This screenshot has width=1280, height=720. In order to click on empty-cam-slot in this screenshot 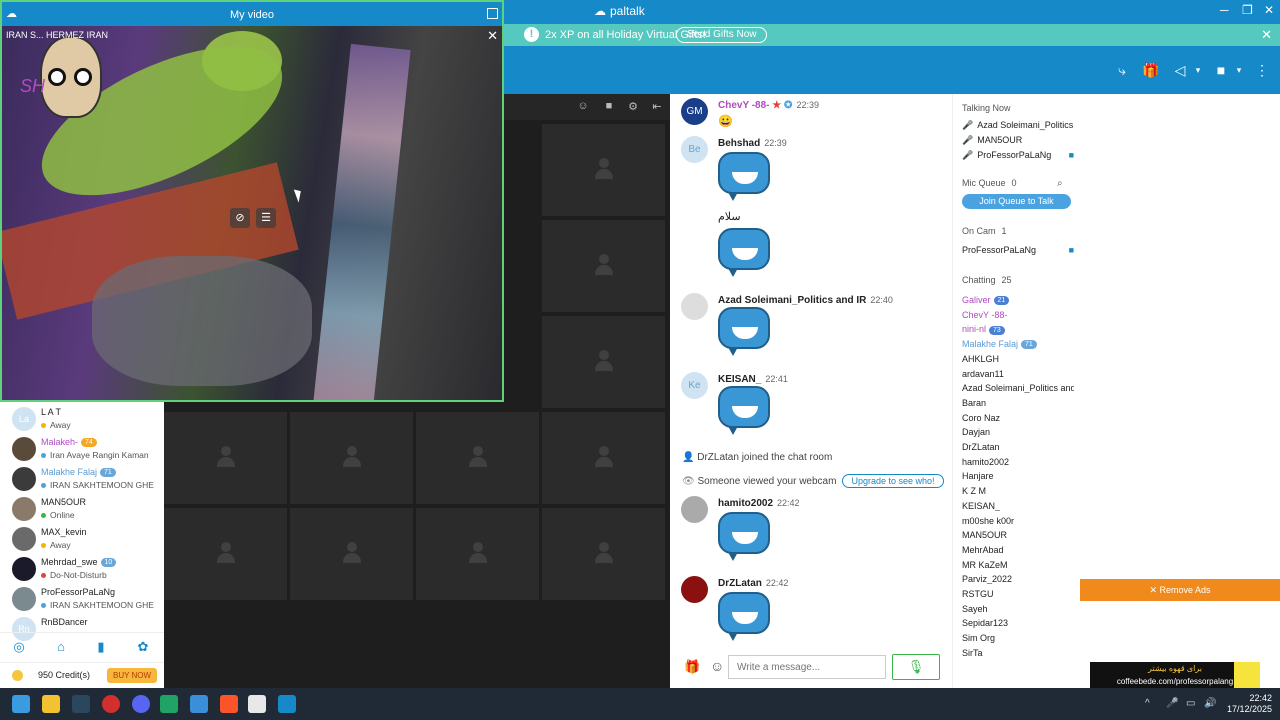, I will do `click(603, 554)`.